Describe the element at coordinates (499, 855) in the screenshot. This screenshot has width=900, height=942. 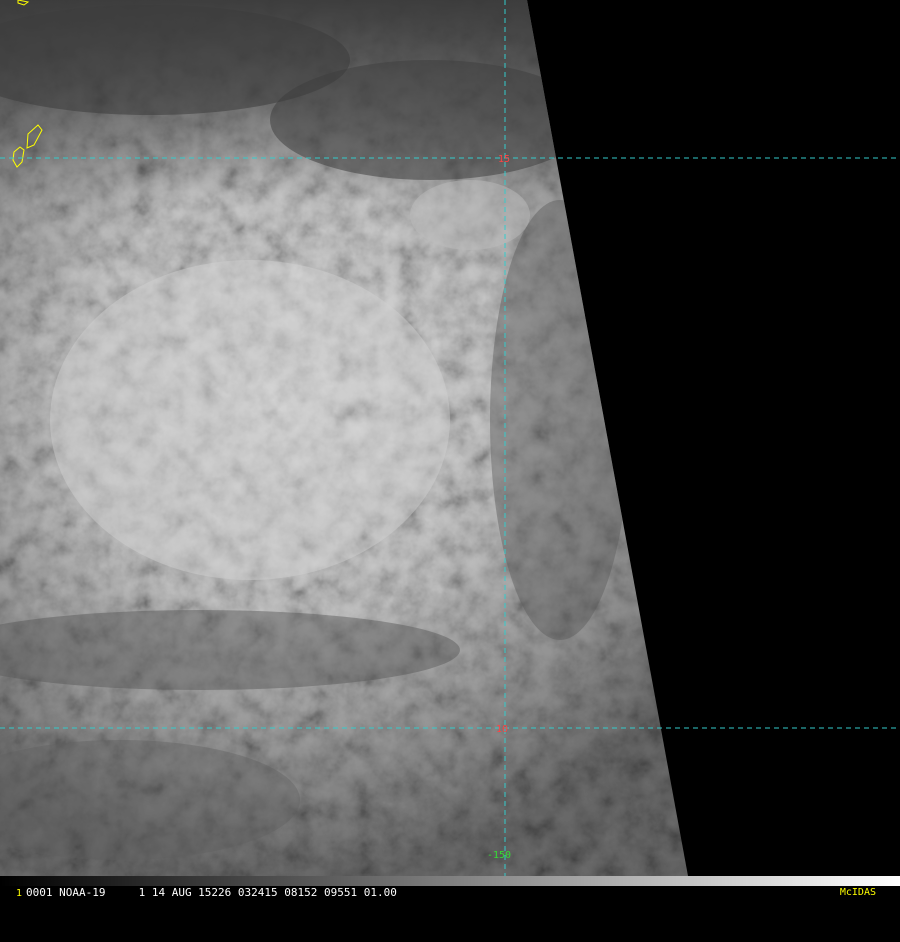
I see `lon-label-150: -150` at that location.